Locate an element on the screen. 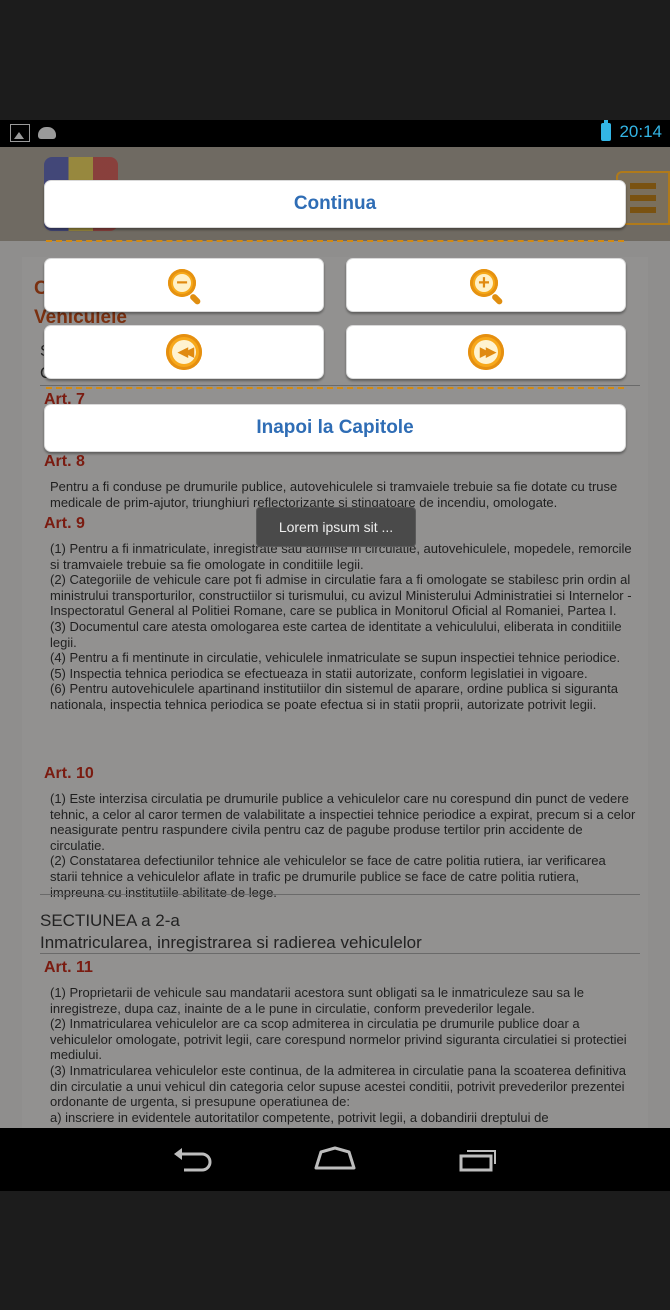 This screenshot has width=670, height=1310. continue-label: Continua is located at coordinates (335, 203).